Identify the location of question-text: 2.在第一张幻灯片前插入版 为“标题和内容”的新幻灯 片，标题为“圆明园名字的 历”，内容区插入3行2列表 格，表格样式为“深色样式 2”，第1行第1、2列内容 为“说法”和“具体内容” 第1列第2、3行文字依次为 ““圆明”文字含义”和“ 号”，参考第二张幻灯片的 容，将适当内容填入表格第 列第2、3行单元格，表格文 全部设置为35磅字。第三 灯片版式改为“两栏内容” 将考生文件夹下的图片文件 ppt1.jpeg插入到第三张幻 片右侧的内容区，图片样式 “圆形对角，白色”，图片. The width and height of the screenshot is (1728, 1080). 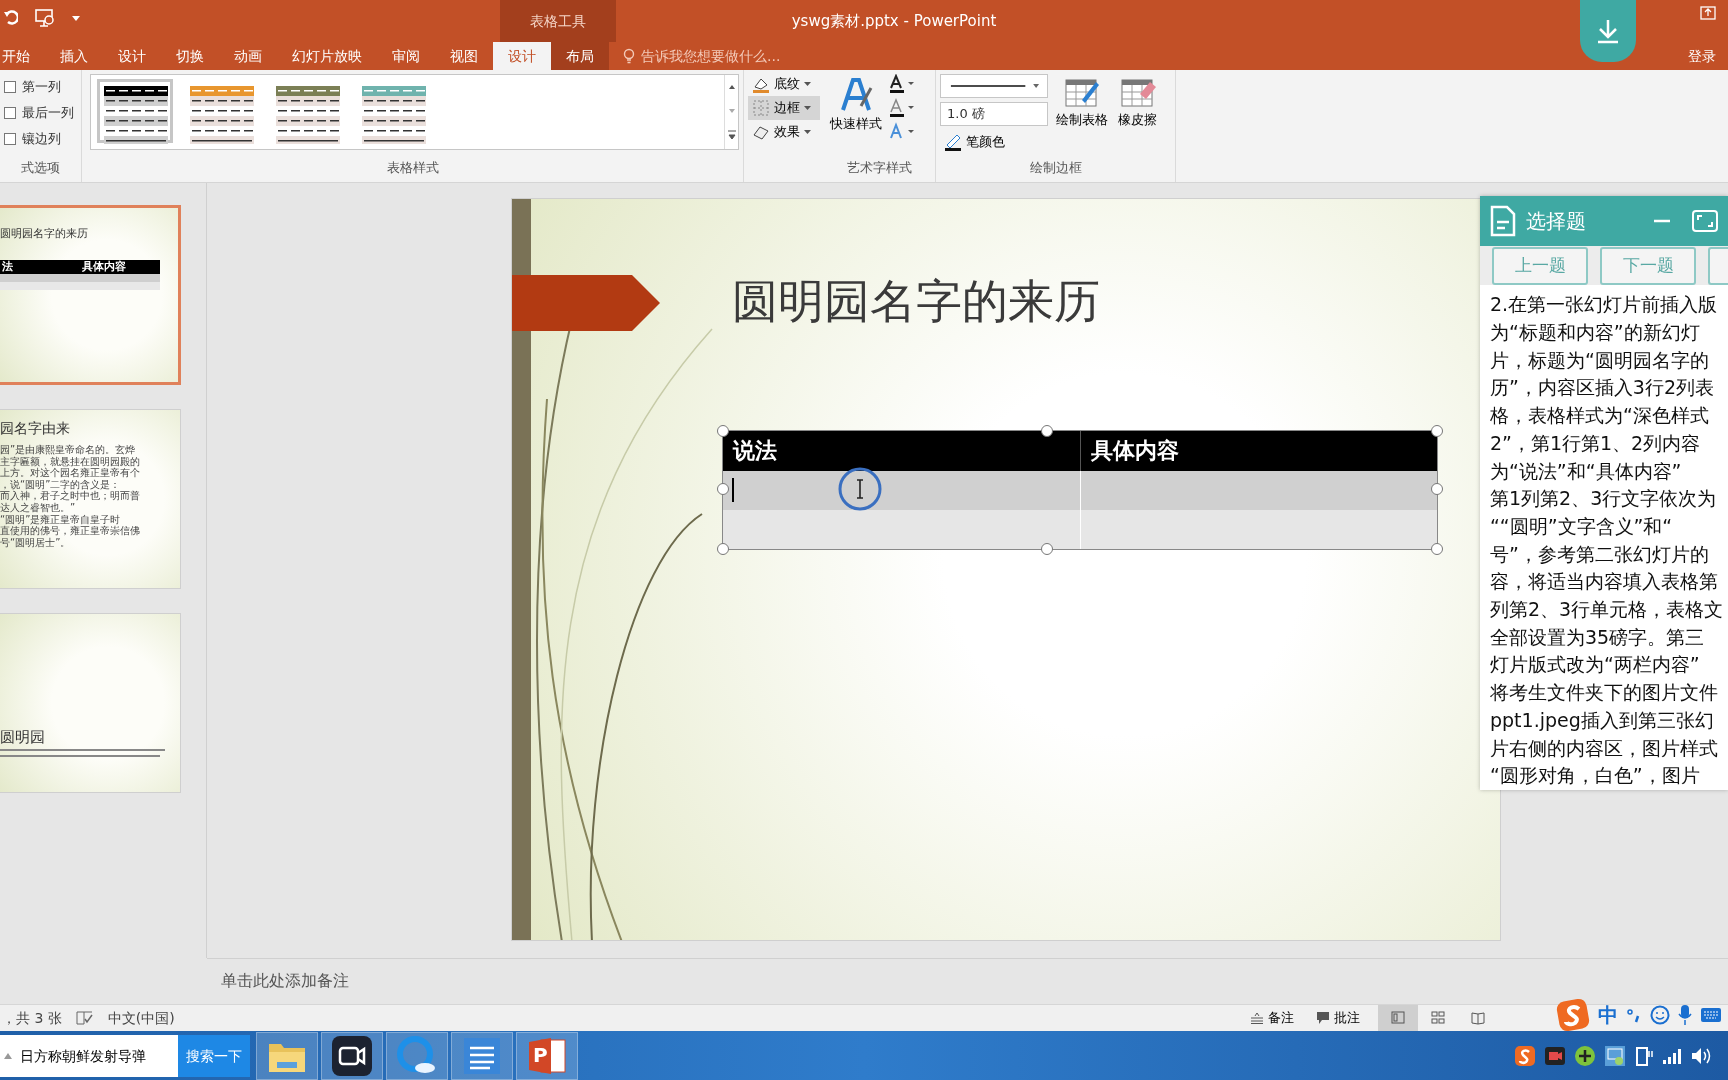
(1607, 540).